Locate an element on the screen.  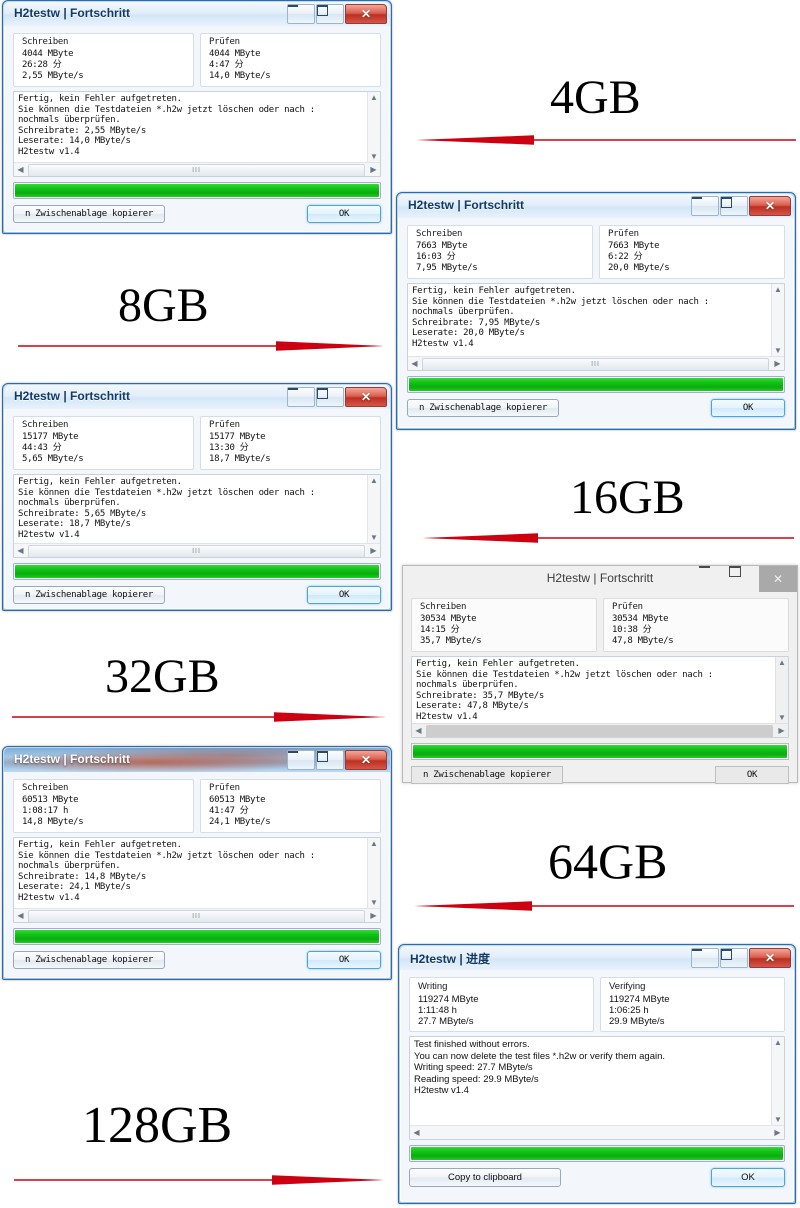
verify-stats: Prüfen 60513 MByte 41:47 分 24,1 MByte/s is located at coordinates (290, 806).